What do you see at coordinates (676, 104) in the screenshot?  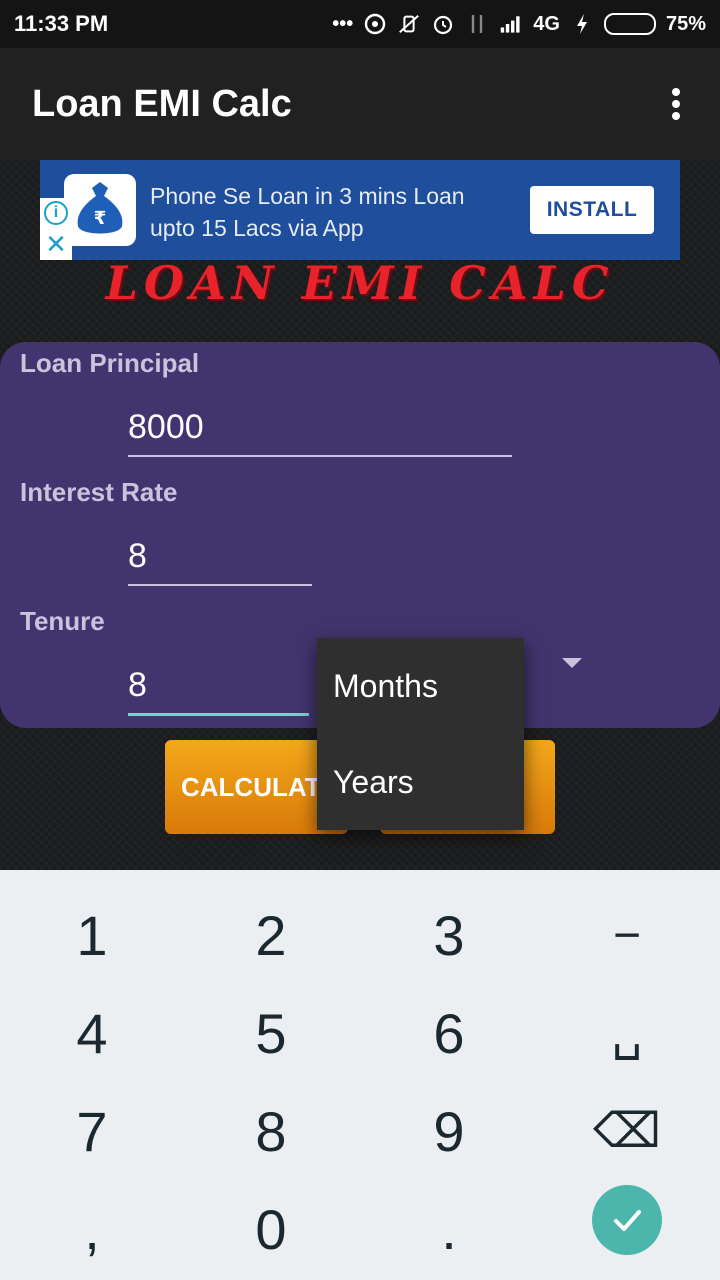 I see `overflow-menu-icon` at bounding box center [676, 104].